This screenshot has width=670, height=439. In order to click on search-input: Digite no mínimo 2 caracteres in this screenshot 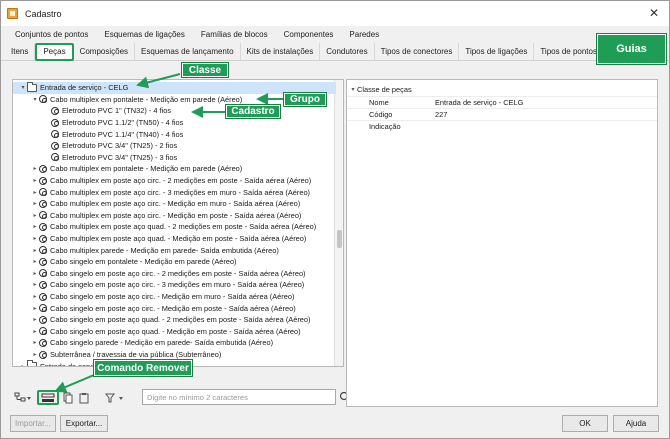, I will do `click(239, 397)`.